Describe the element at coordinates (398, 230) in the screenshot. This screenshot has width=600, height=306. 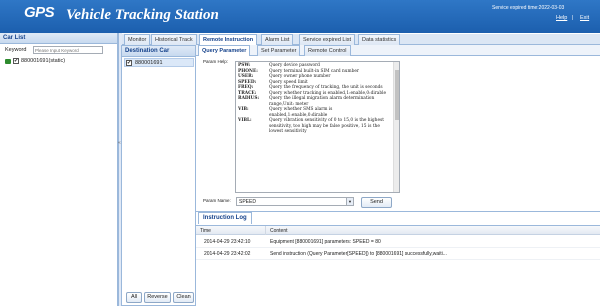
I see `log-table-header: Time Content` at that location.